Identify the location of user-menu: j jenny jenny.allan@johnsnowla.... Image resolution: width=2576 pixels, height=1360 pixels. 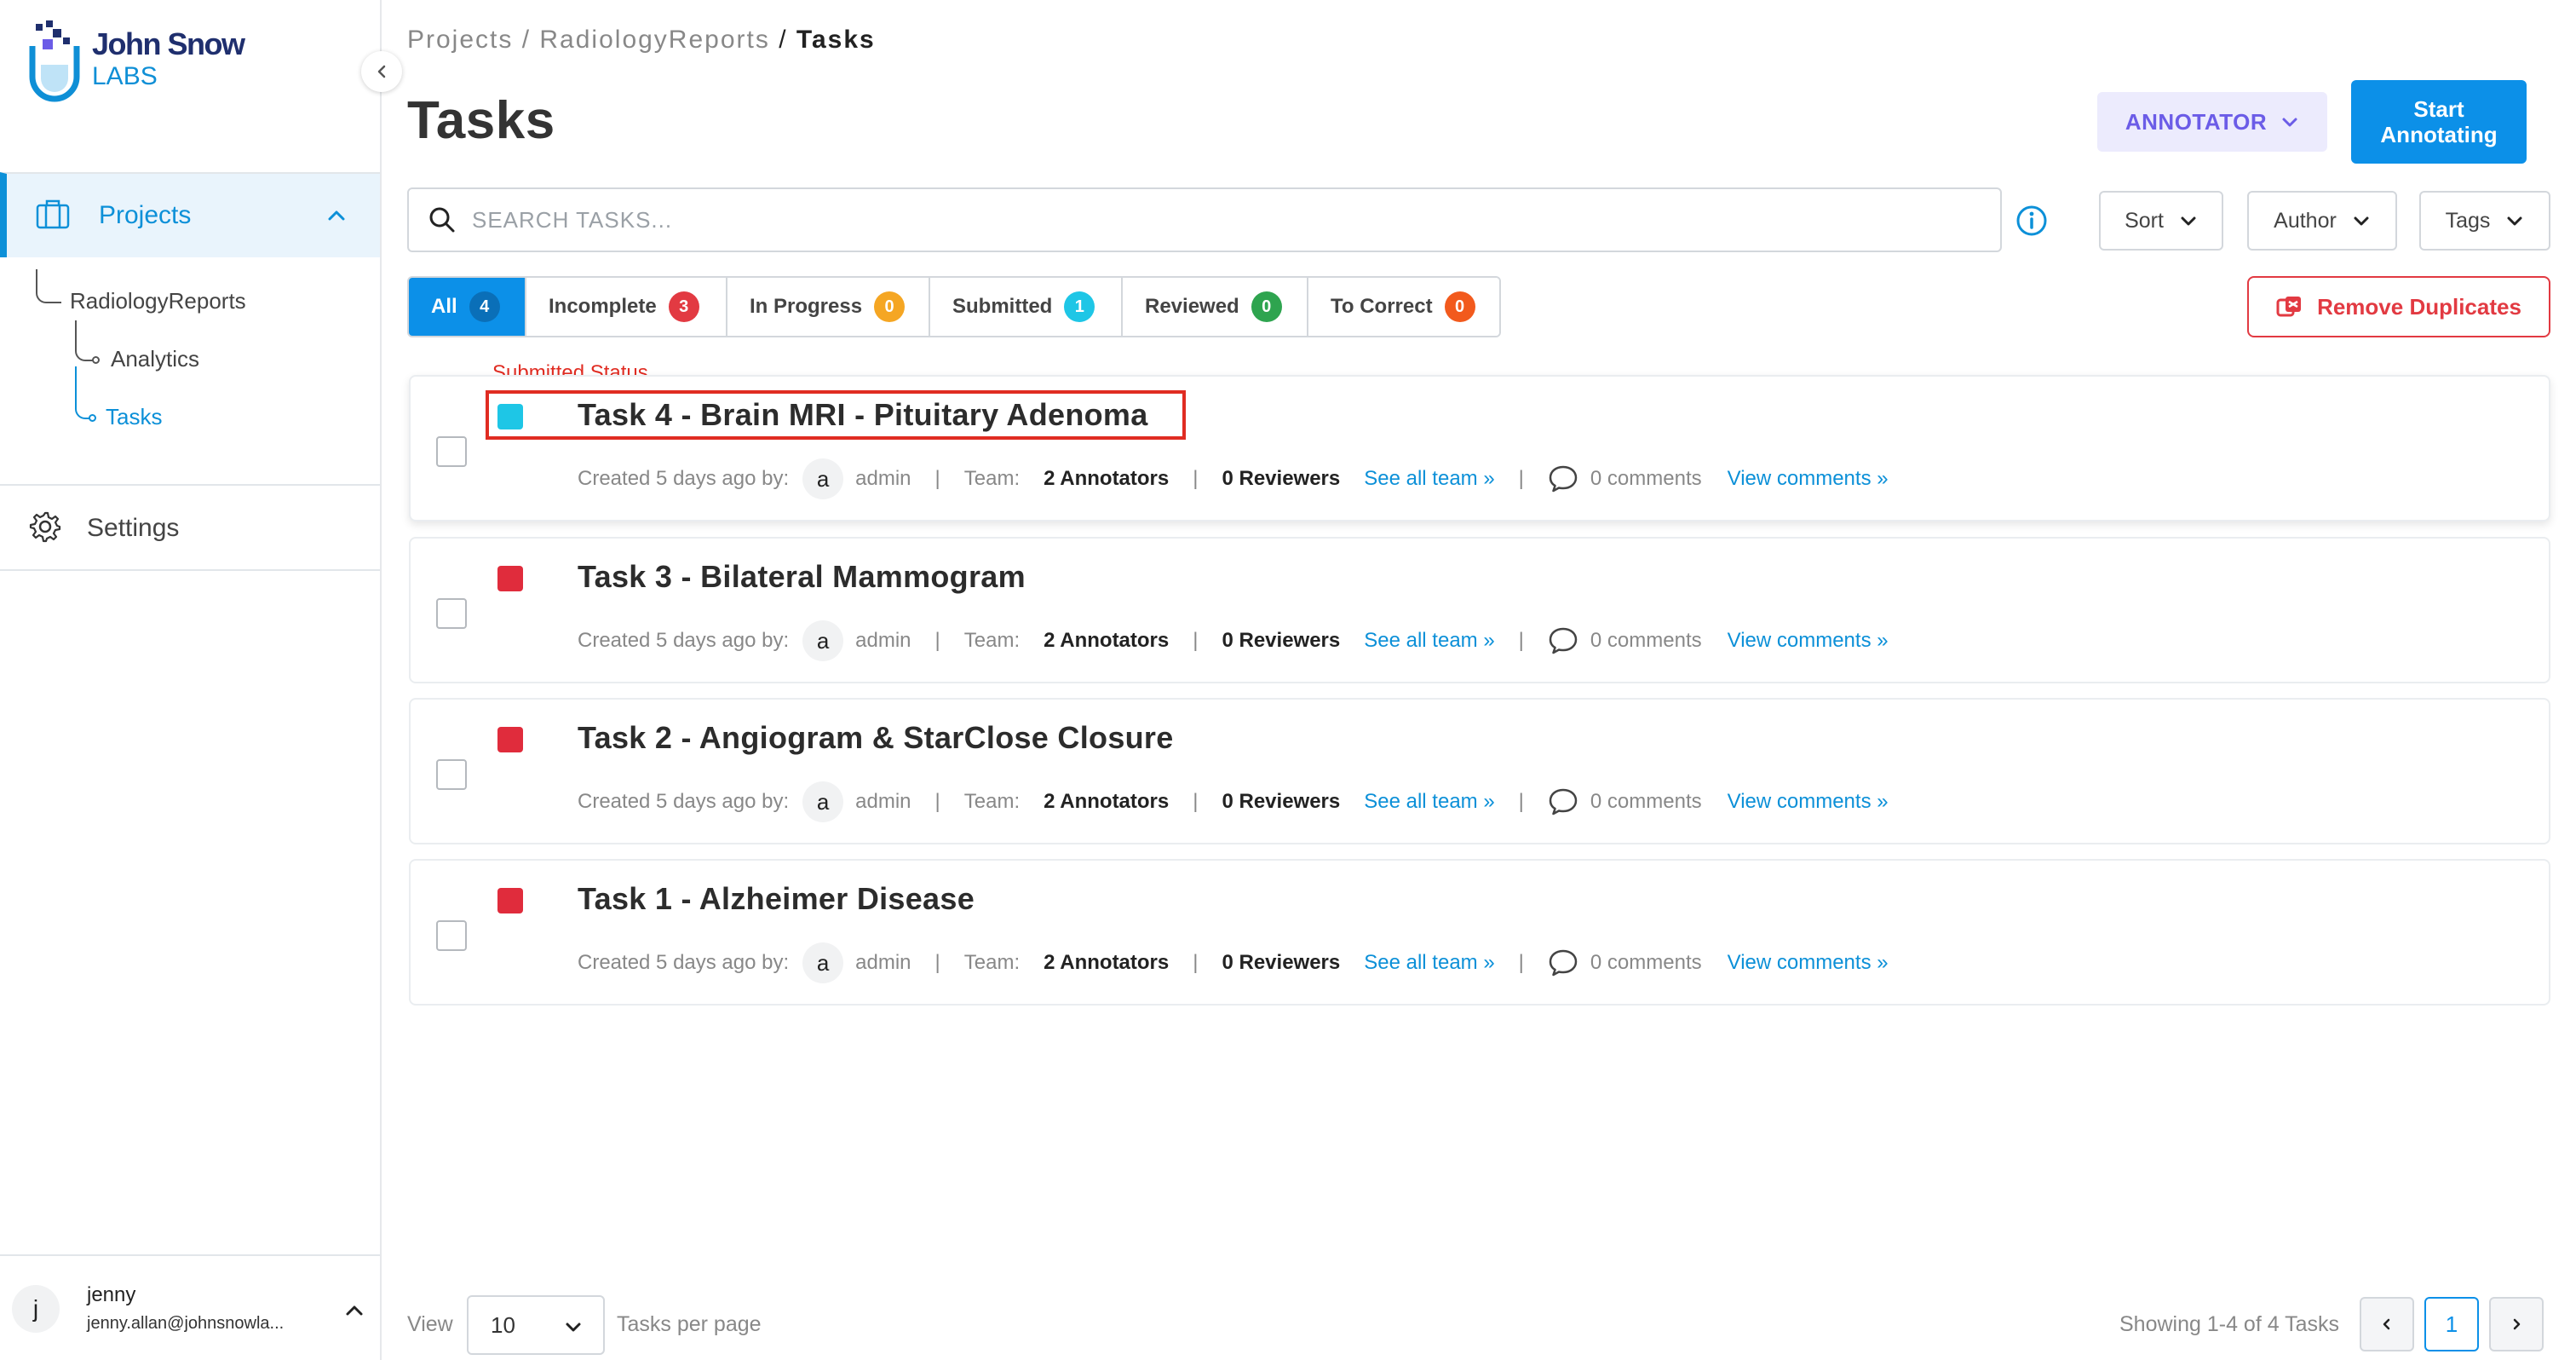
(190, 1307).